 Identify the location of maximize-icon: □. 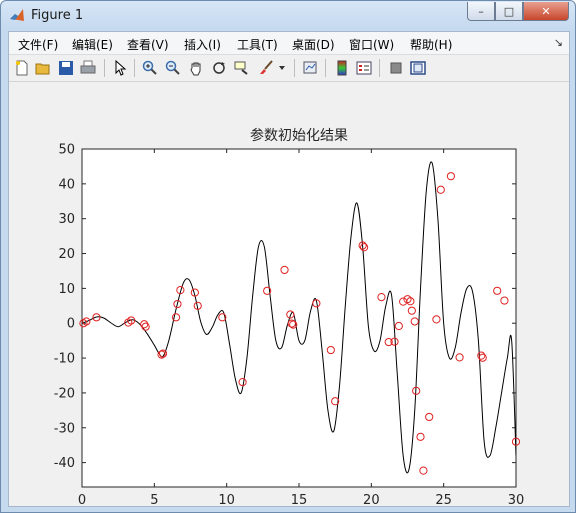
(509, 11).